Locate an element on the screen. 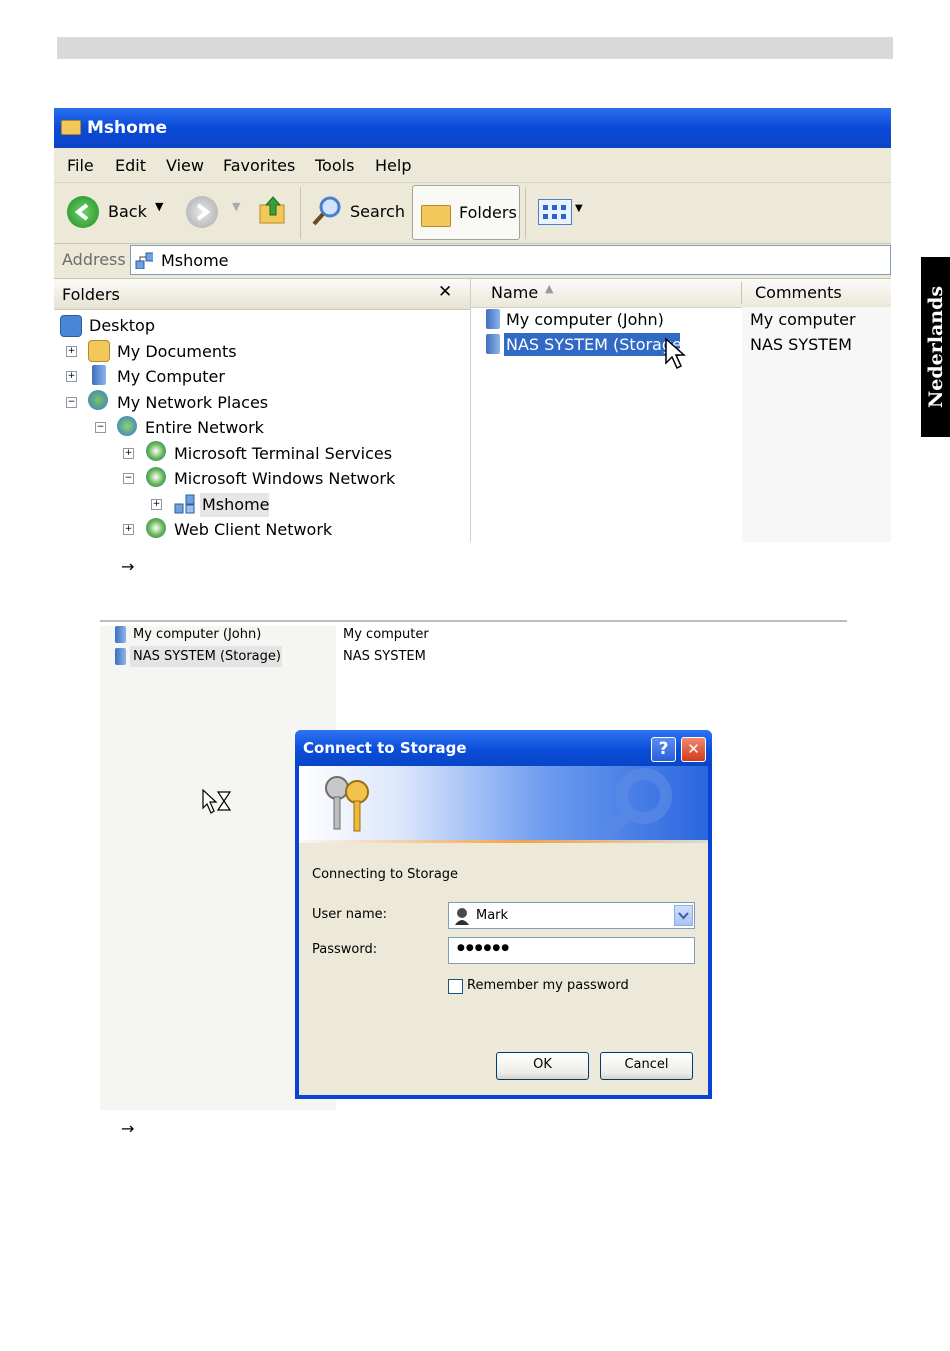  search-button: Search is located at coordinates (377, 211).